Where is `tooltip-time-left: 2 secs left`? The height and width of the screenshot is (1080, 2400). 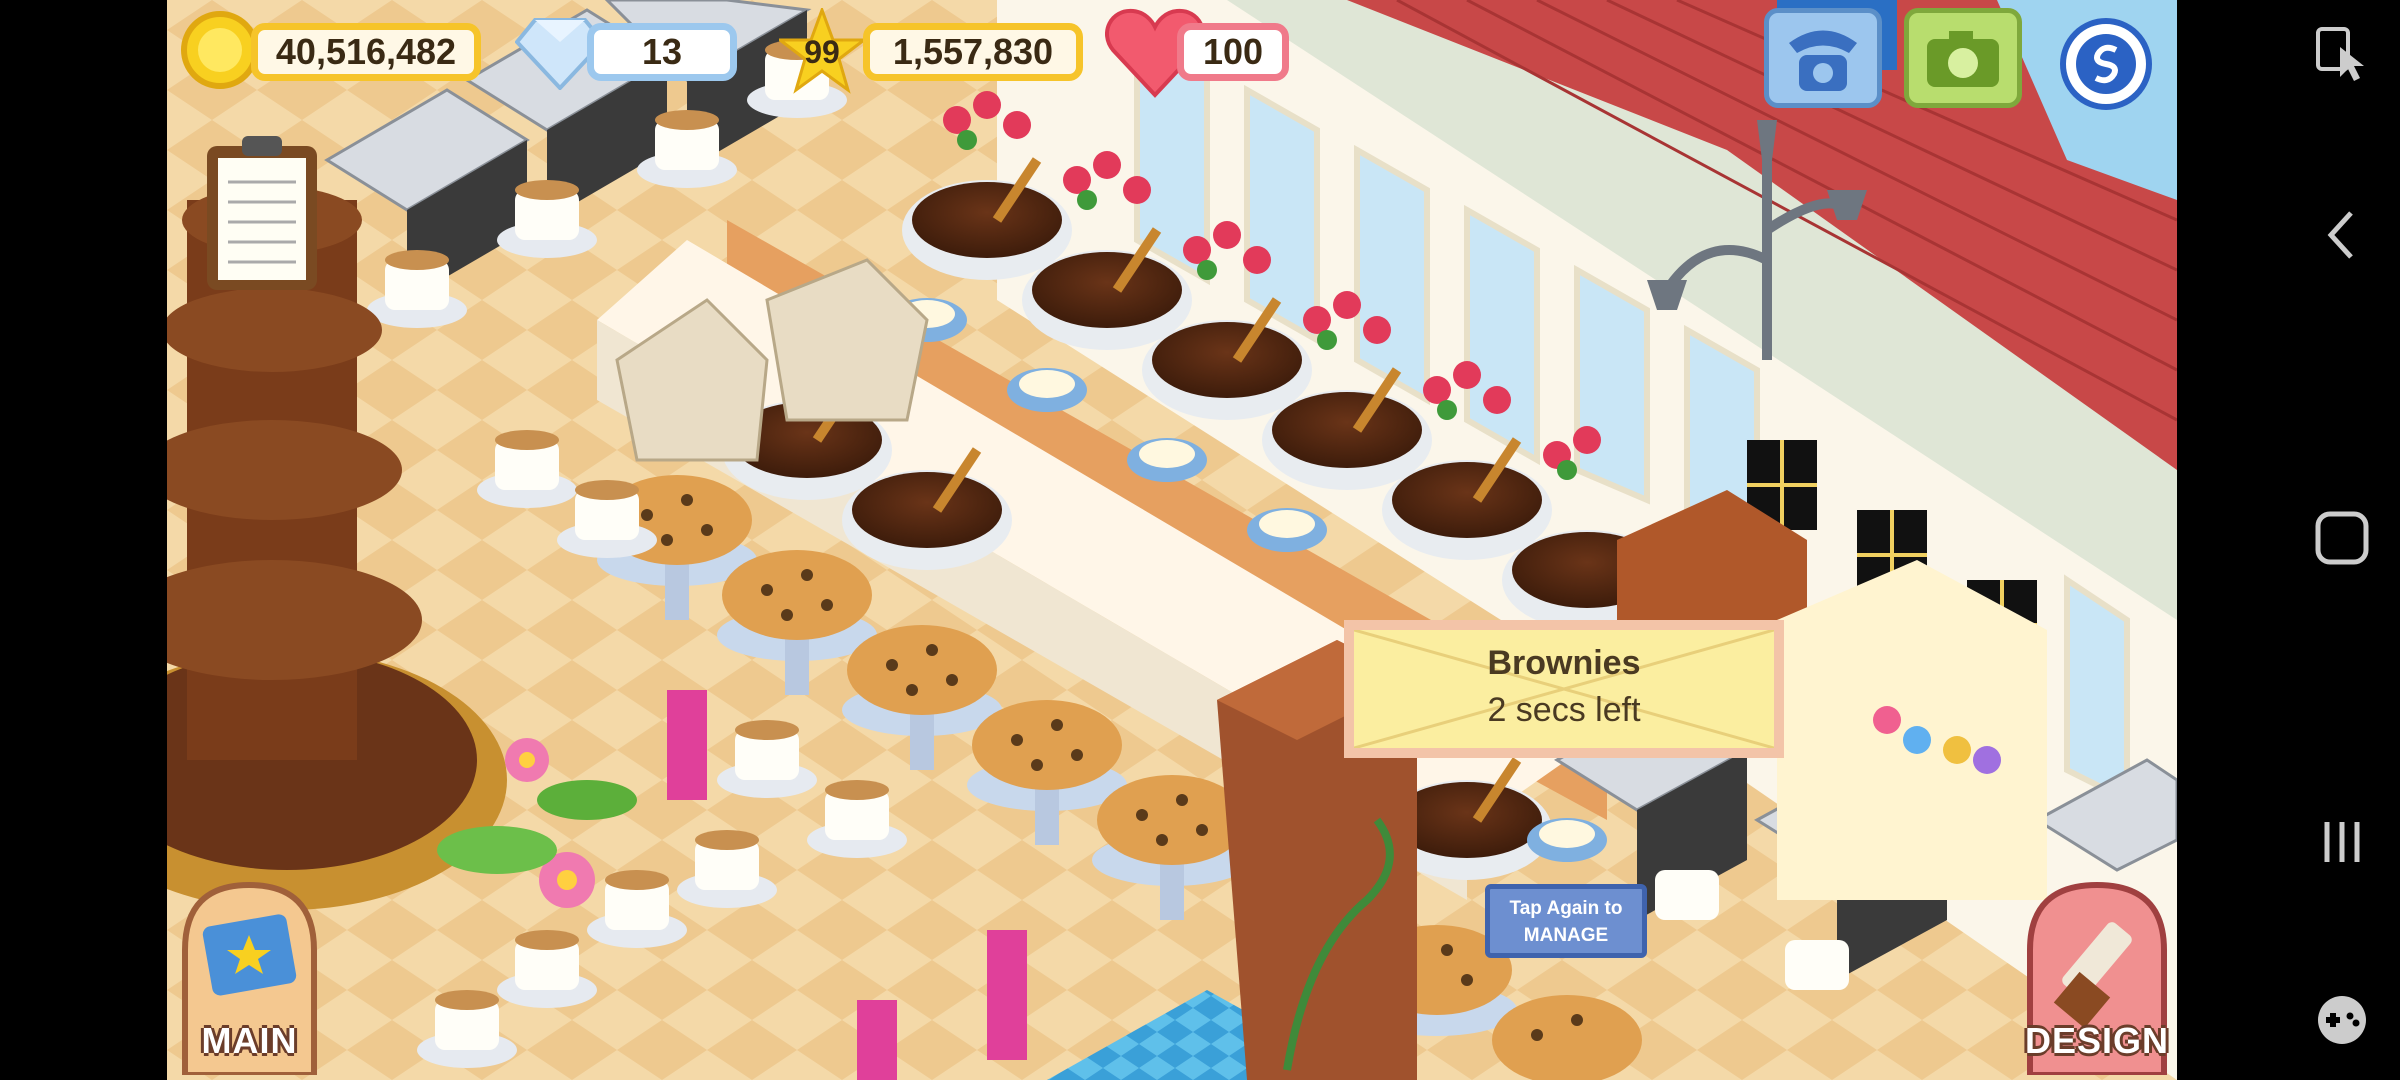 tooltip-time-left: 2 secs left is located at coordinates (1564, 710).